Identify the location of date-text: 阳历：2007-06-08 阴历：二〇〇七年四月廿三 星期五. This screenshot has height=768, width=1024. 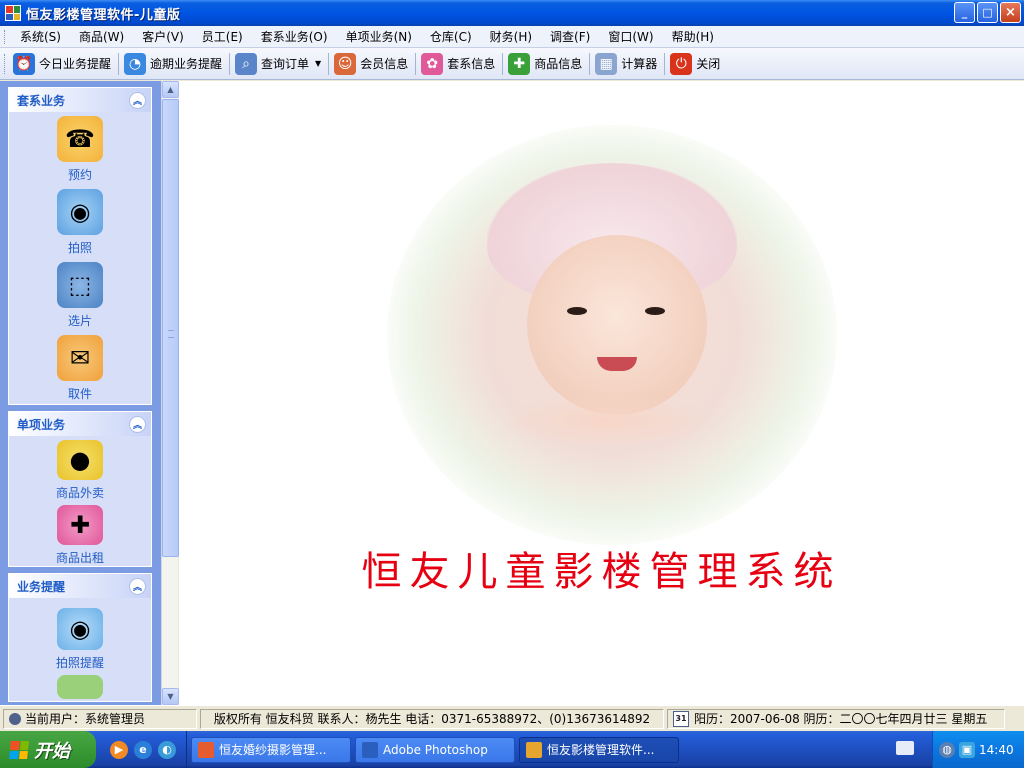
(841, 719).